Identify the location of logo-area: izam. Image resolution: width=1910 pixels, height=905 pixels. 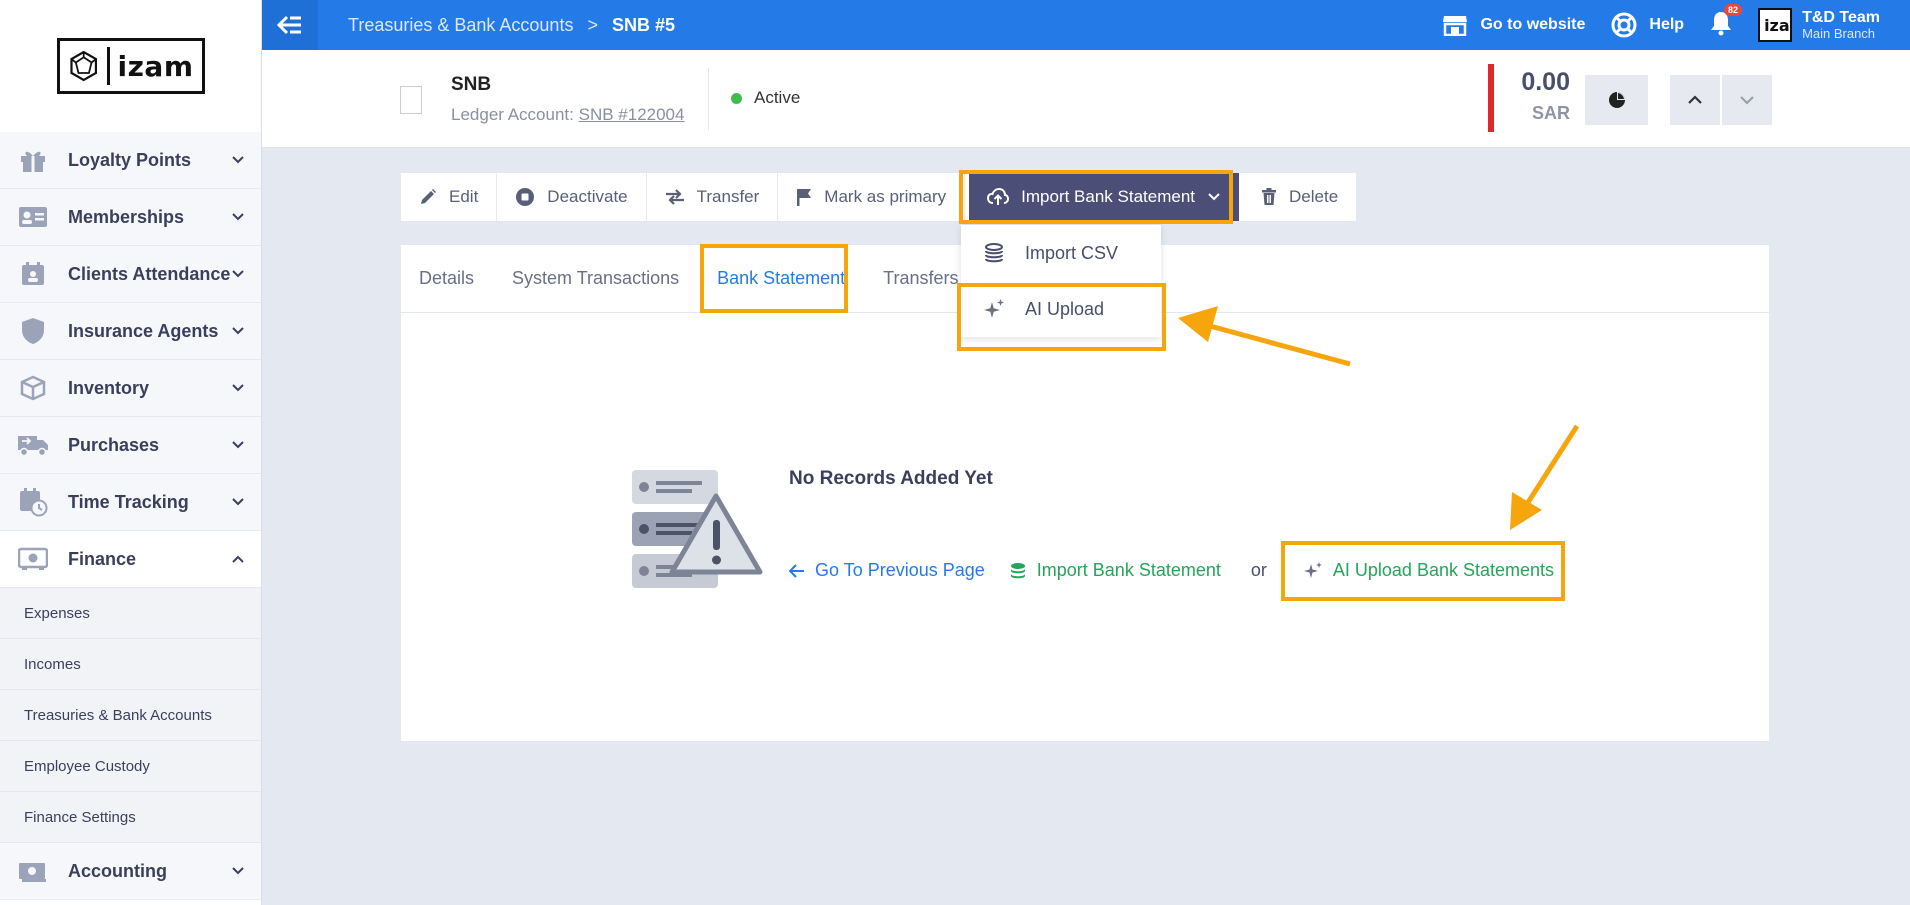
(130, 66).